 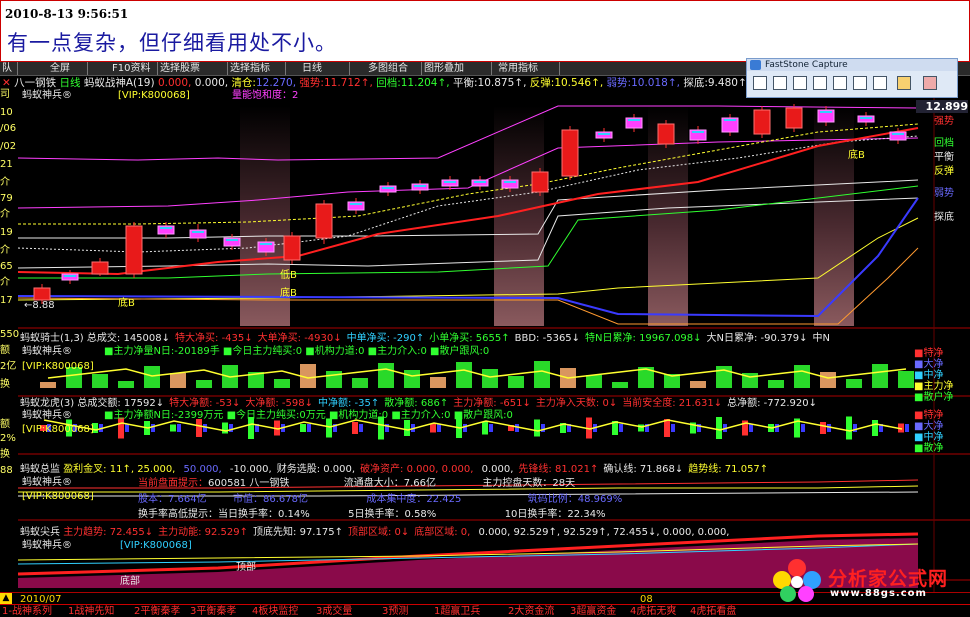 I want to click on capture-fixed-icon, so click(x=860, y=83).